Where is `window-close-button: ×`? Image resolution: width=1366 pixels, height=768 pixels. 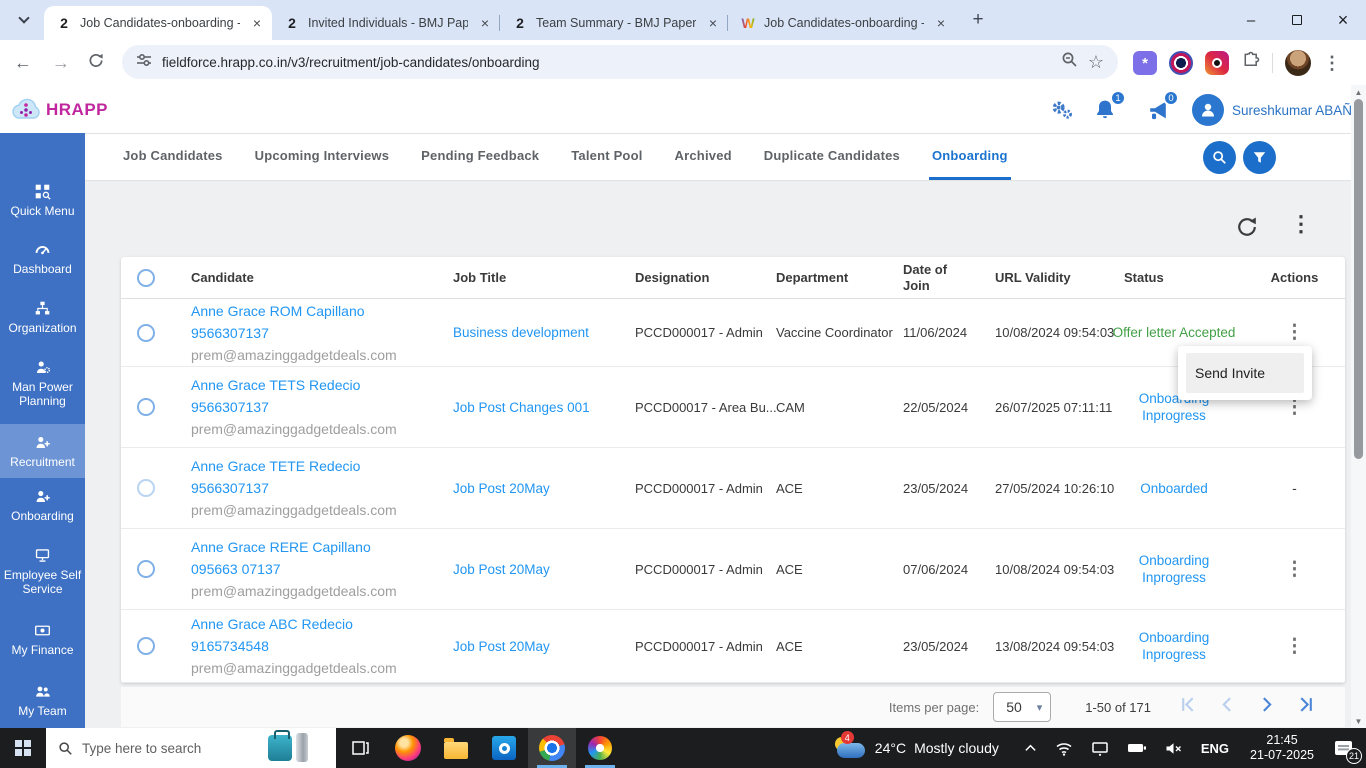 window-close-button: × is located at coordinates (1343, 20).